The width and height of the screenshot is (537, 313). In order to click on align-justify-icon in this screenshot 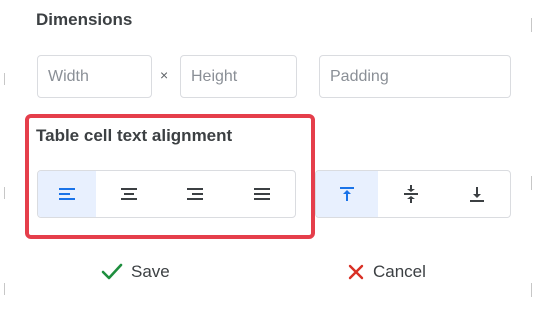, I will do `click(262, 194)`.